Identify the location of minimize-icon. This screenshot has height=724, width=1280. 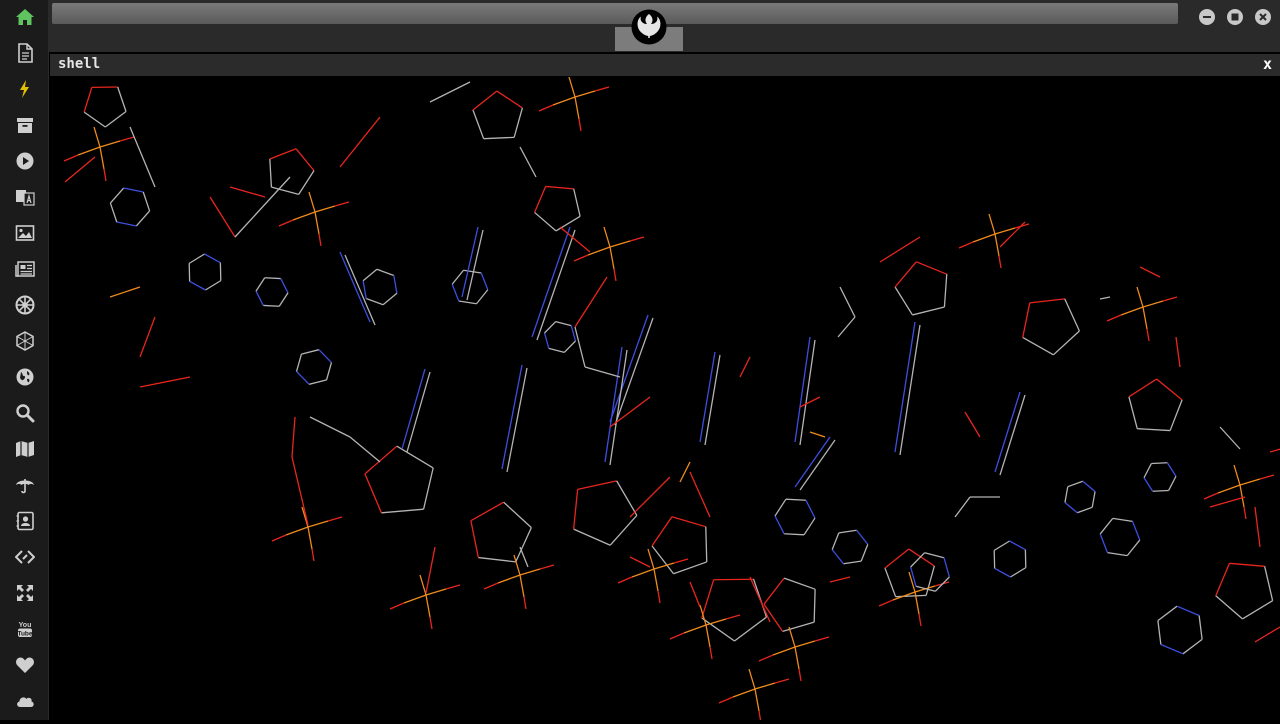
(1207, 17).